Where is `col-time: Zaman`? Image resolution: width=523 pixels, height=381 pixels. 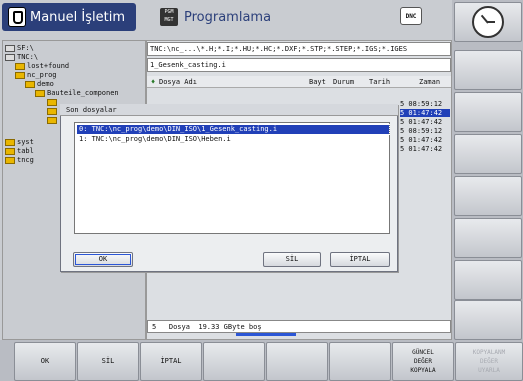 col-time: Zaman is located at coordinates (429, 82).